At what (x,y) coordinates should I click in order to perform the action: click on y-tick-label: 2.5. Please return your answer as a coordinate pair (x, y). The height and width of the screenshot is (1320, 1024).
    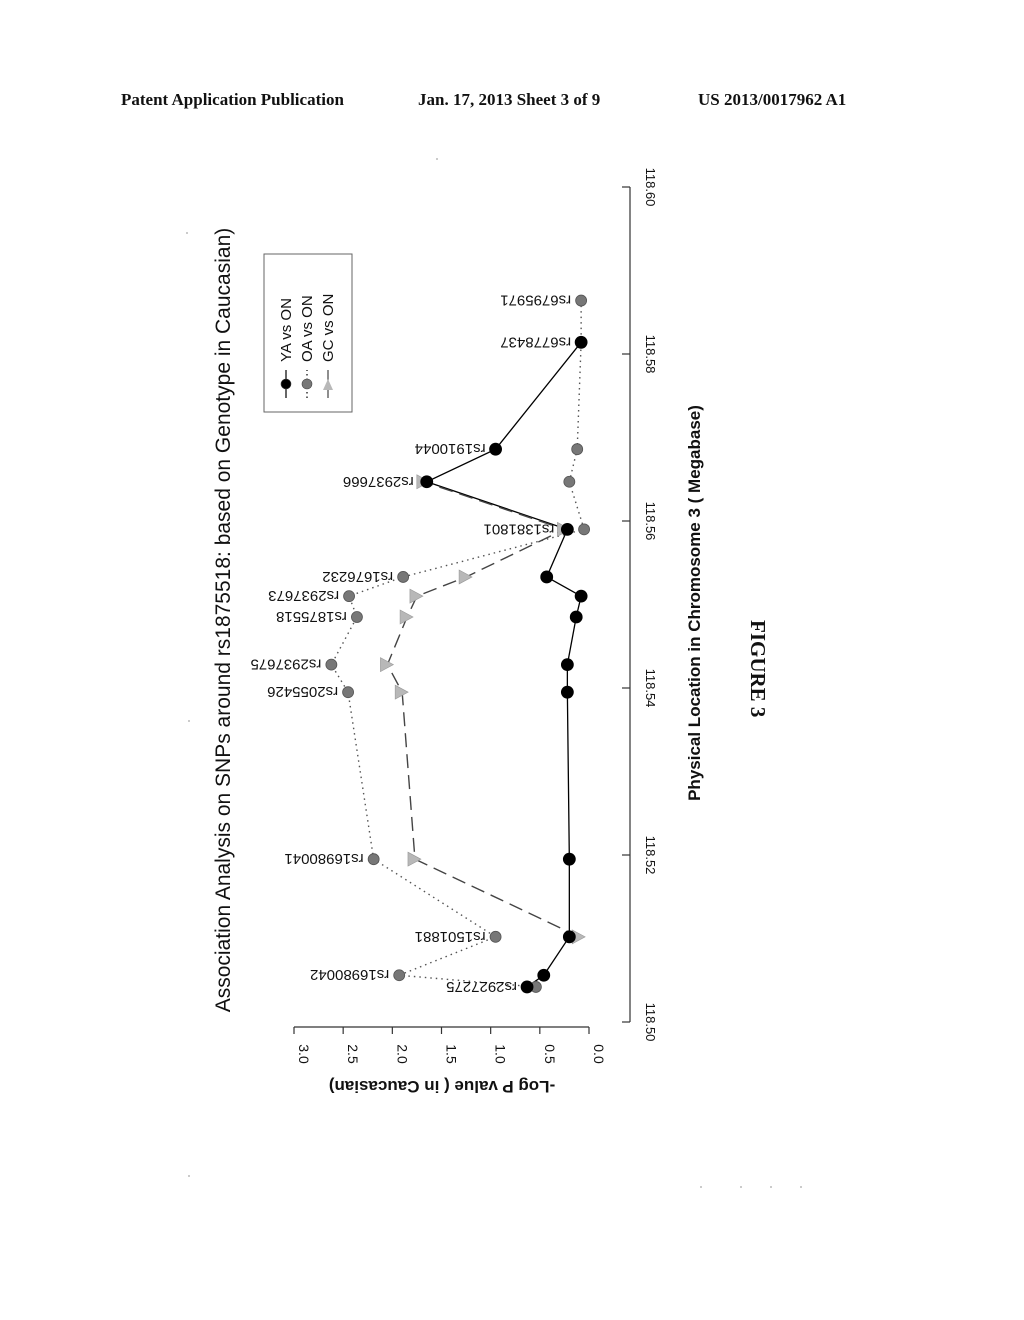
    Looking at the image, I should click on (353, 1054).